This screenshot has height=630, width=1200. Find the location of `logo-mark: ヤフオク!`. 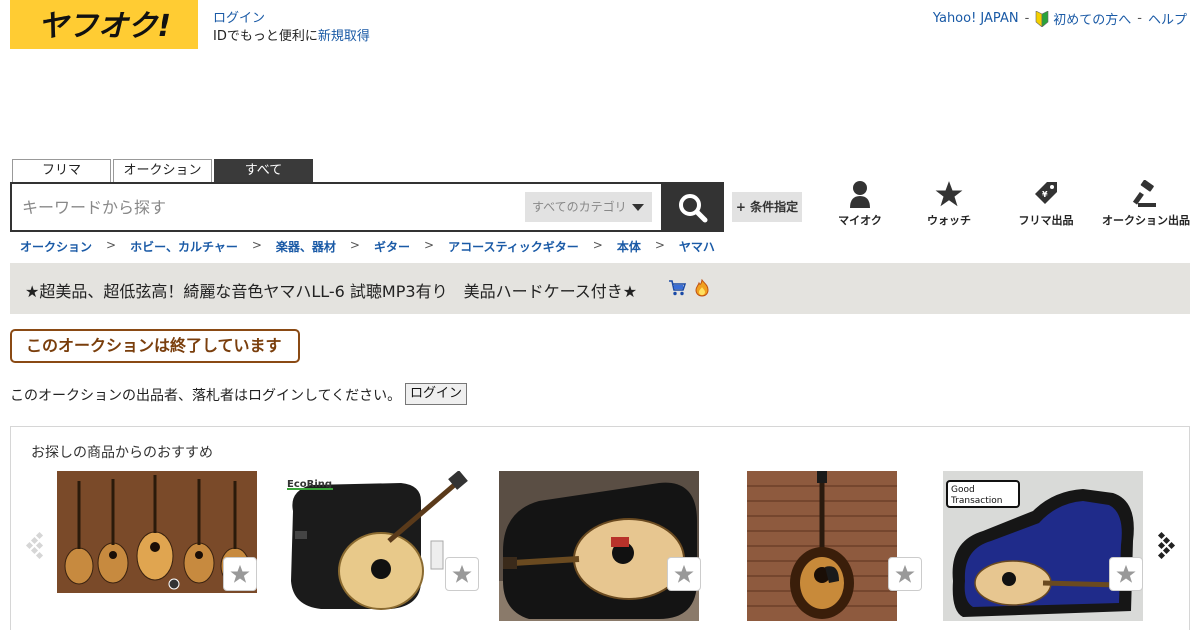

logo-mark: ヤフオク! is located at coordinates (104, 26).